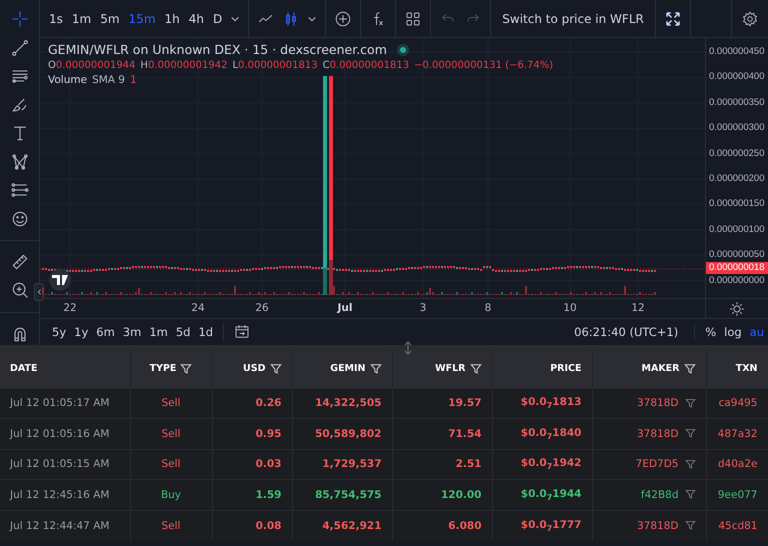  I want to click on symbol-title: GEMIN/WFLR on Unknown DEX · 15 · dexscreener.com, so click(217, 49).